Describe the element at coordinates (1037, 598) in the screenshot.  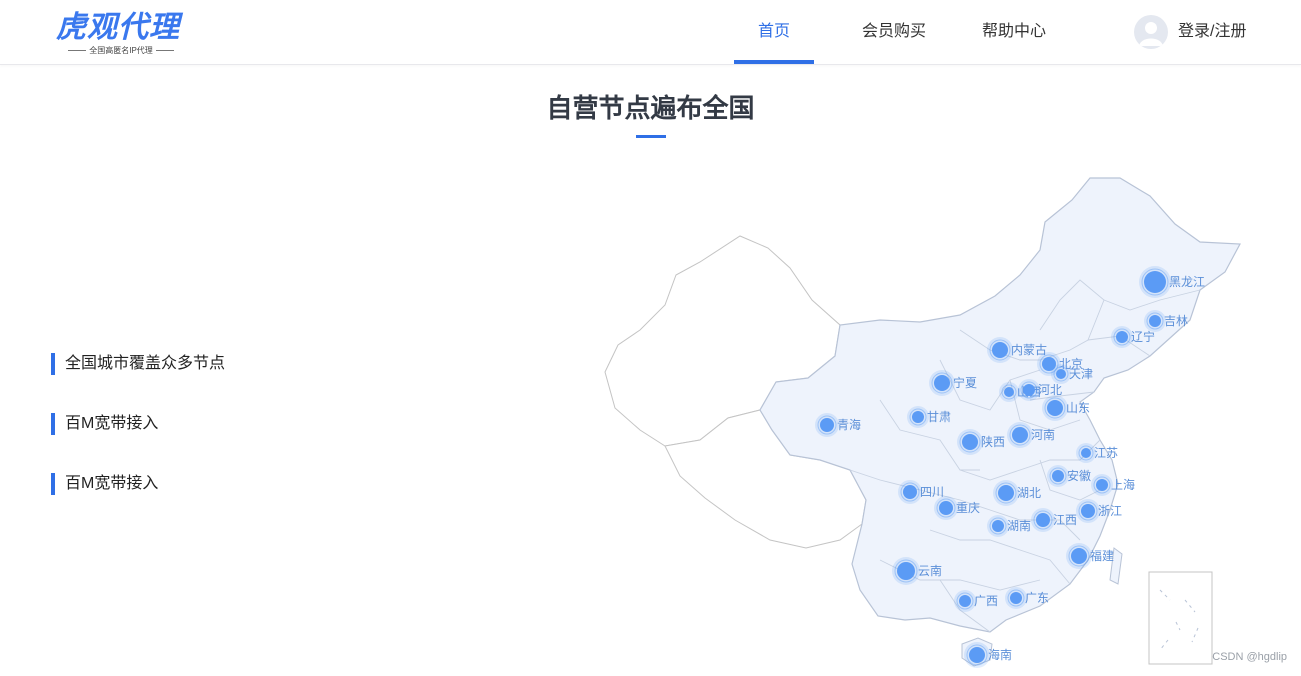
I see `province-label: 广东` at that location.